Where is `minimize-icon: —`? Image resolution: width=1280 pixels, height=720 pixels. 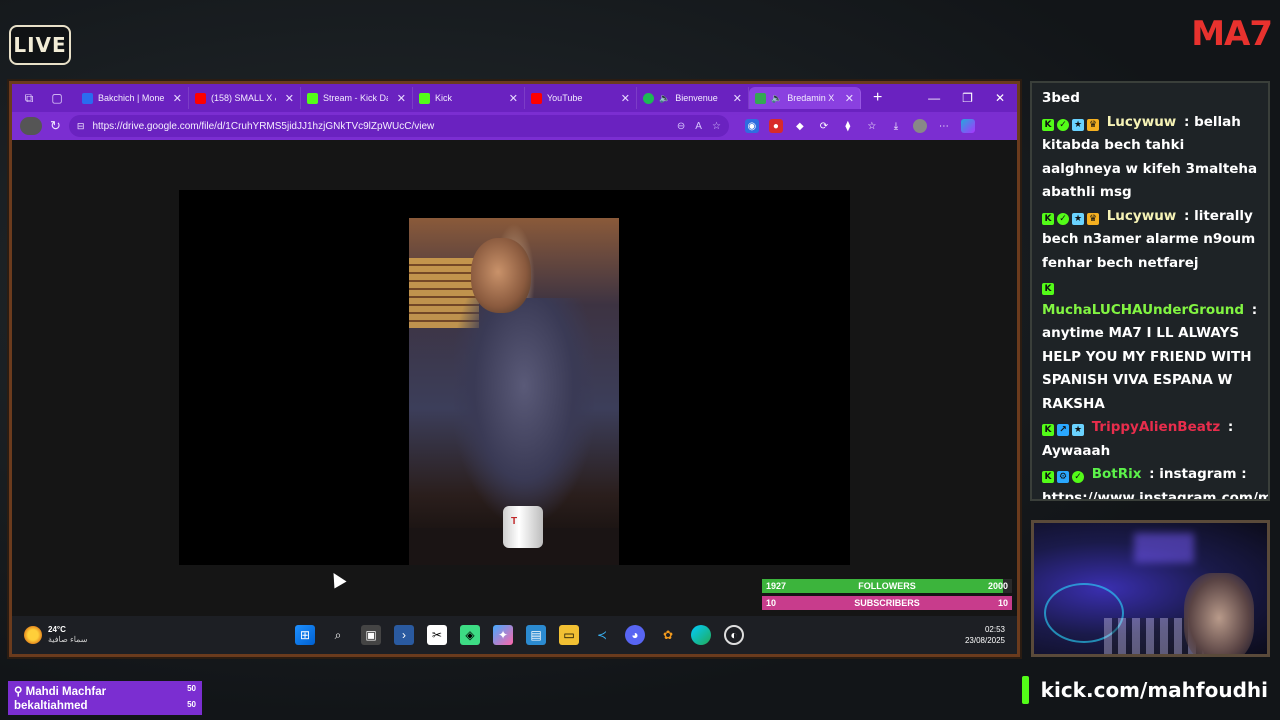
minimize-icon: — is located at coordinates (934, 98).